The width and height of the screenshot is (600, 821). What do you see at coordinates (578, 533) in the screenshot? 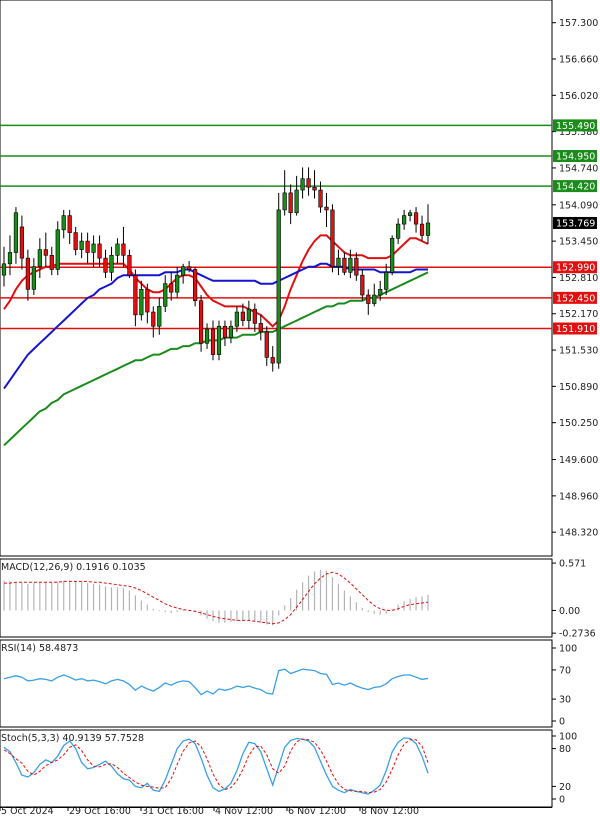
I see `price-tick-label: 148.320` at bounding box center [578, 533].